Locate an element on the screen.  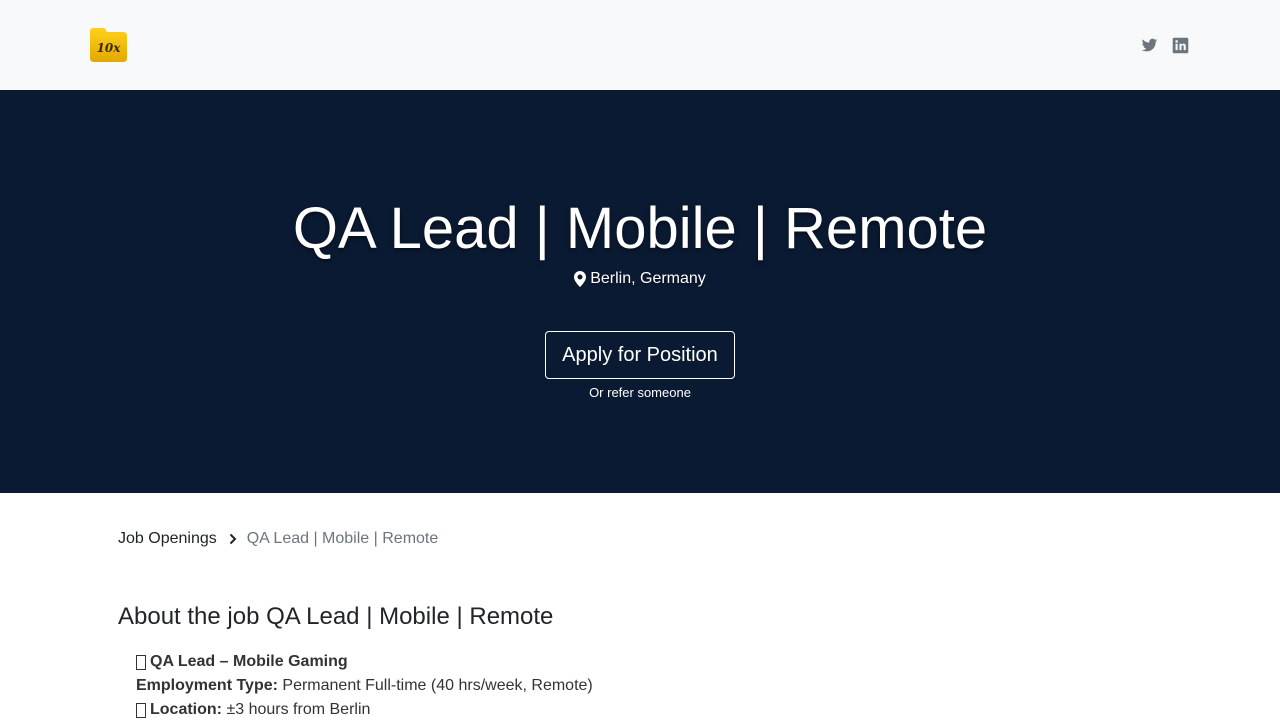
linkedin-icon is located at coordinates (1180, 45).